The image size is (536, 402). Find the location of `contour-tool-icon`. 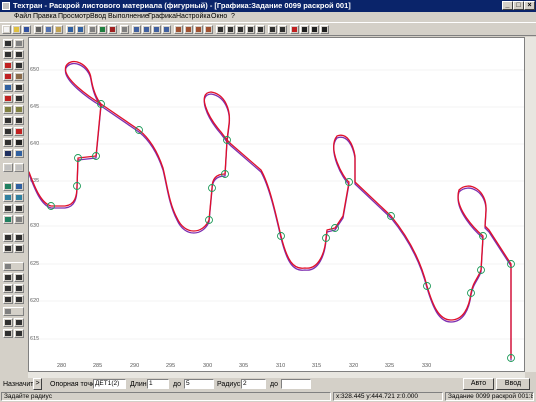

contour-tool-icon is located at coordinates (250, 29).